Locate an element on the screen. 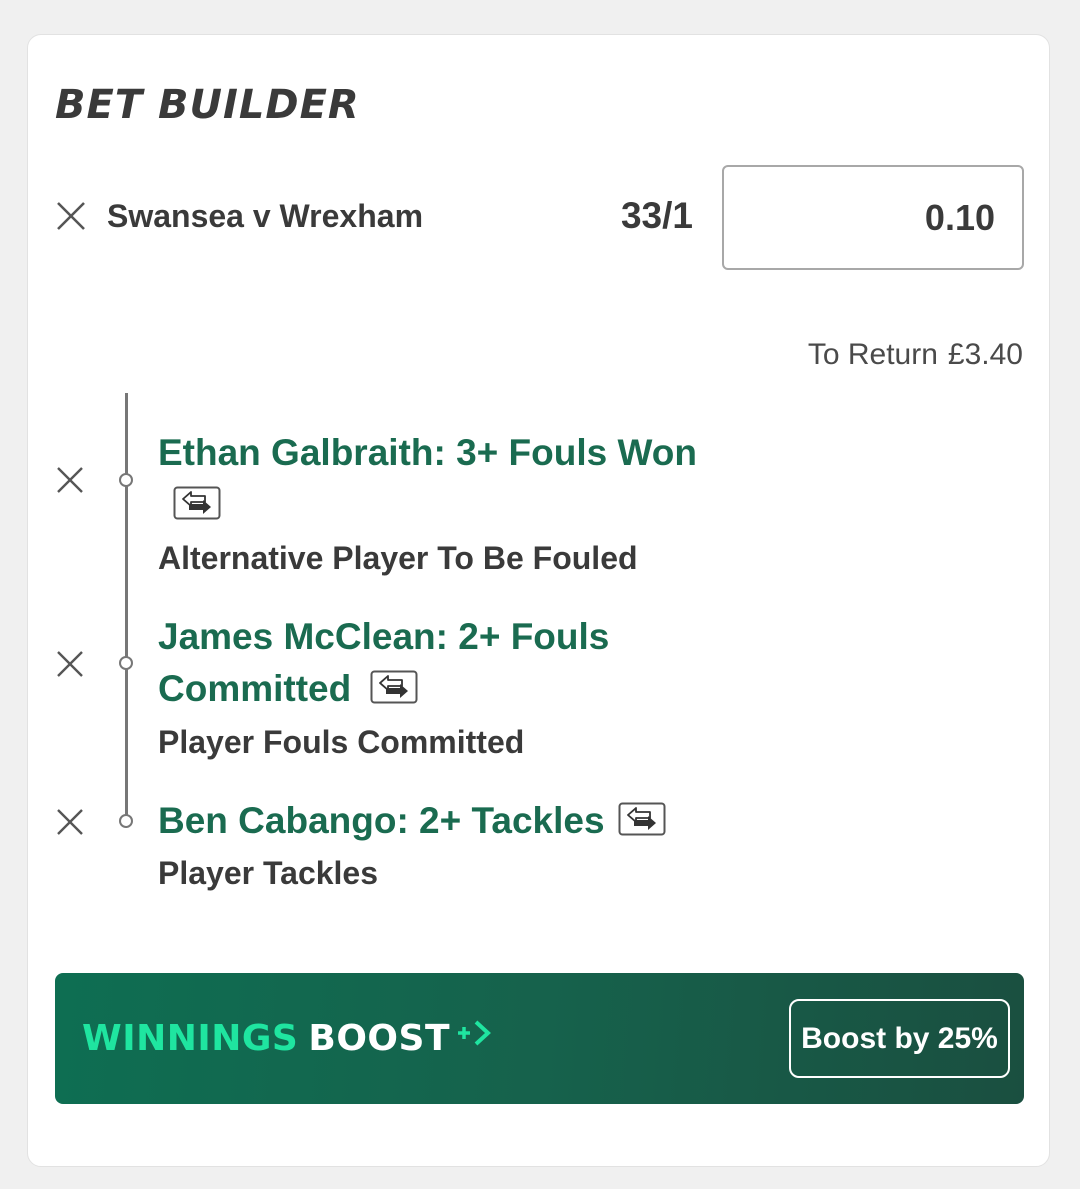 This screenshot has height=1189, width=1080. bet-builder-title: BET BUILDER is located at coordinates (207, 105).